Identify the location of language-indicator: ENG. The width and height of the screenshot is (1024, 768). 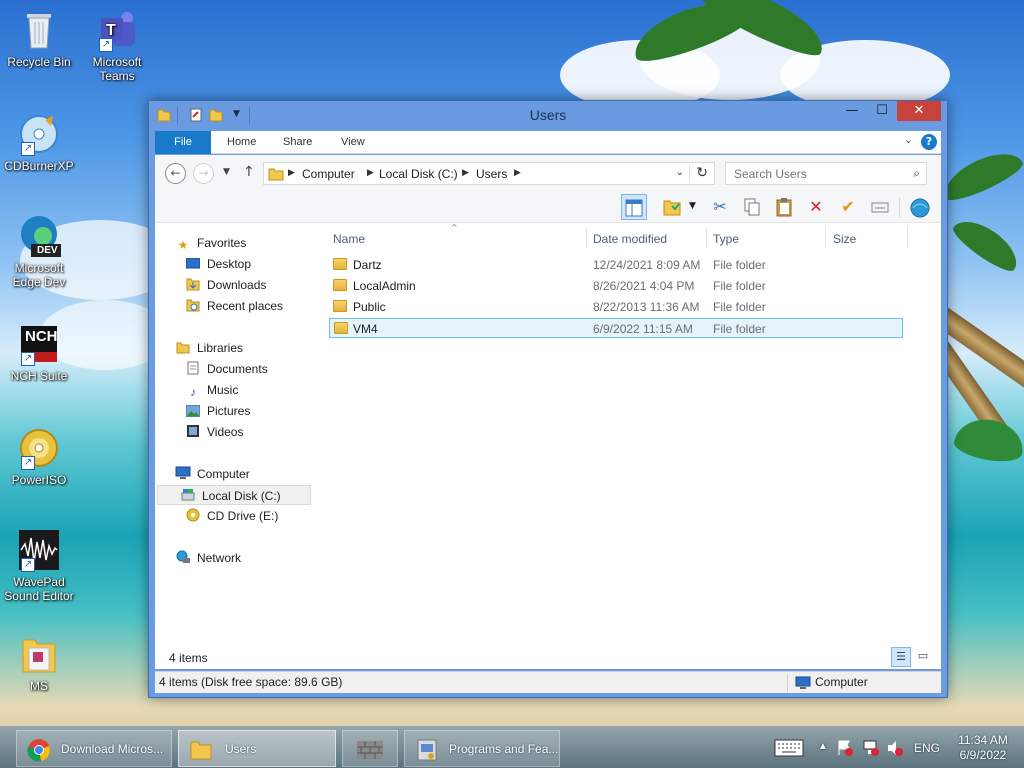
(927, 754).